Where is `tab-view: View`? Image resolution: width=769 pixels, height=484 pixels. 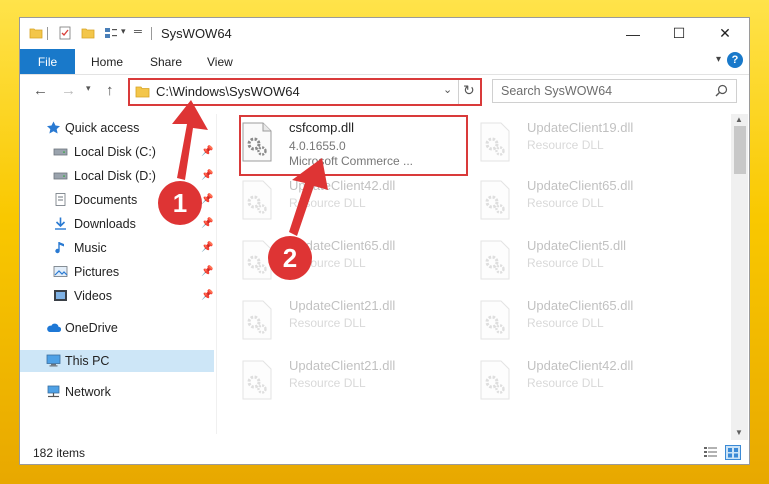
tab-view: View is located at coordinates (220, 61).